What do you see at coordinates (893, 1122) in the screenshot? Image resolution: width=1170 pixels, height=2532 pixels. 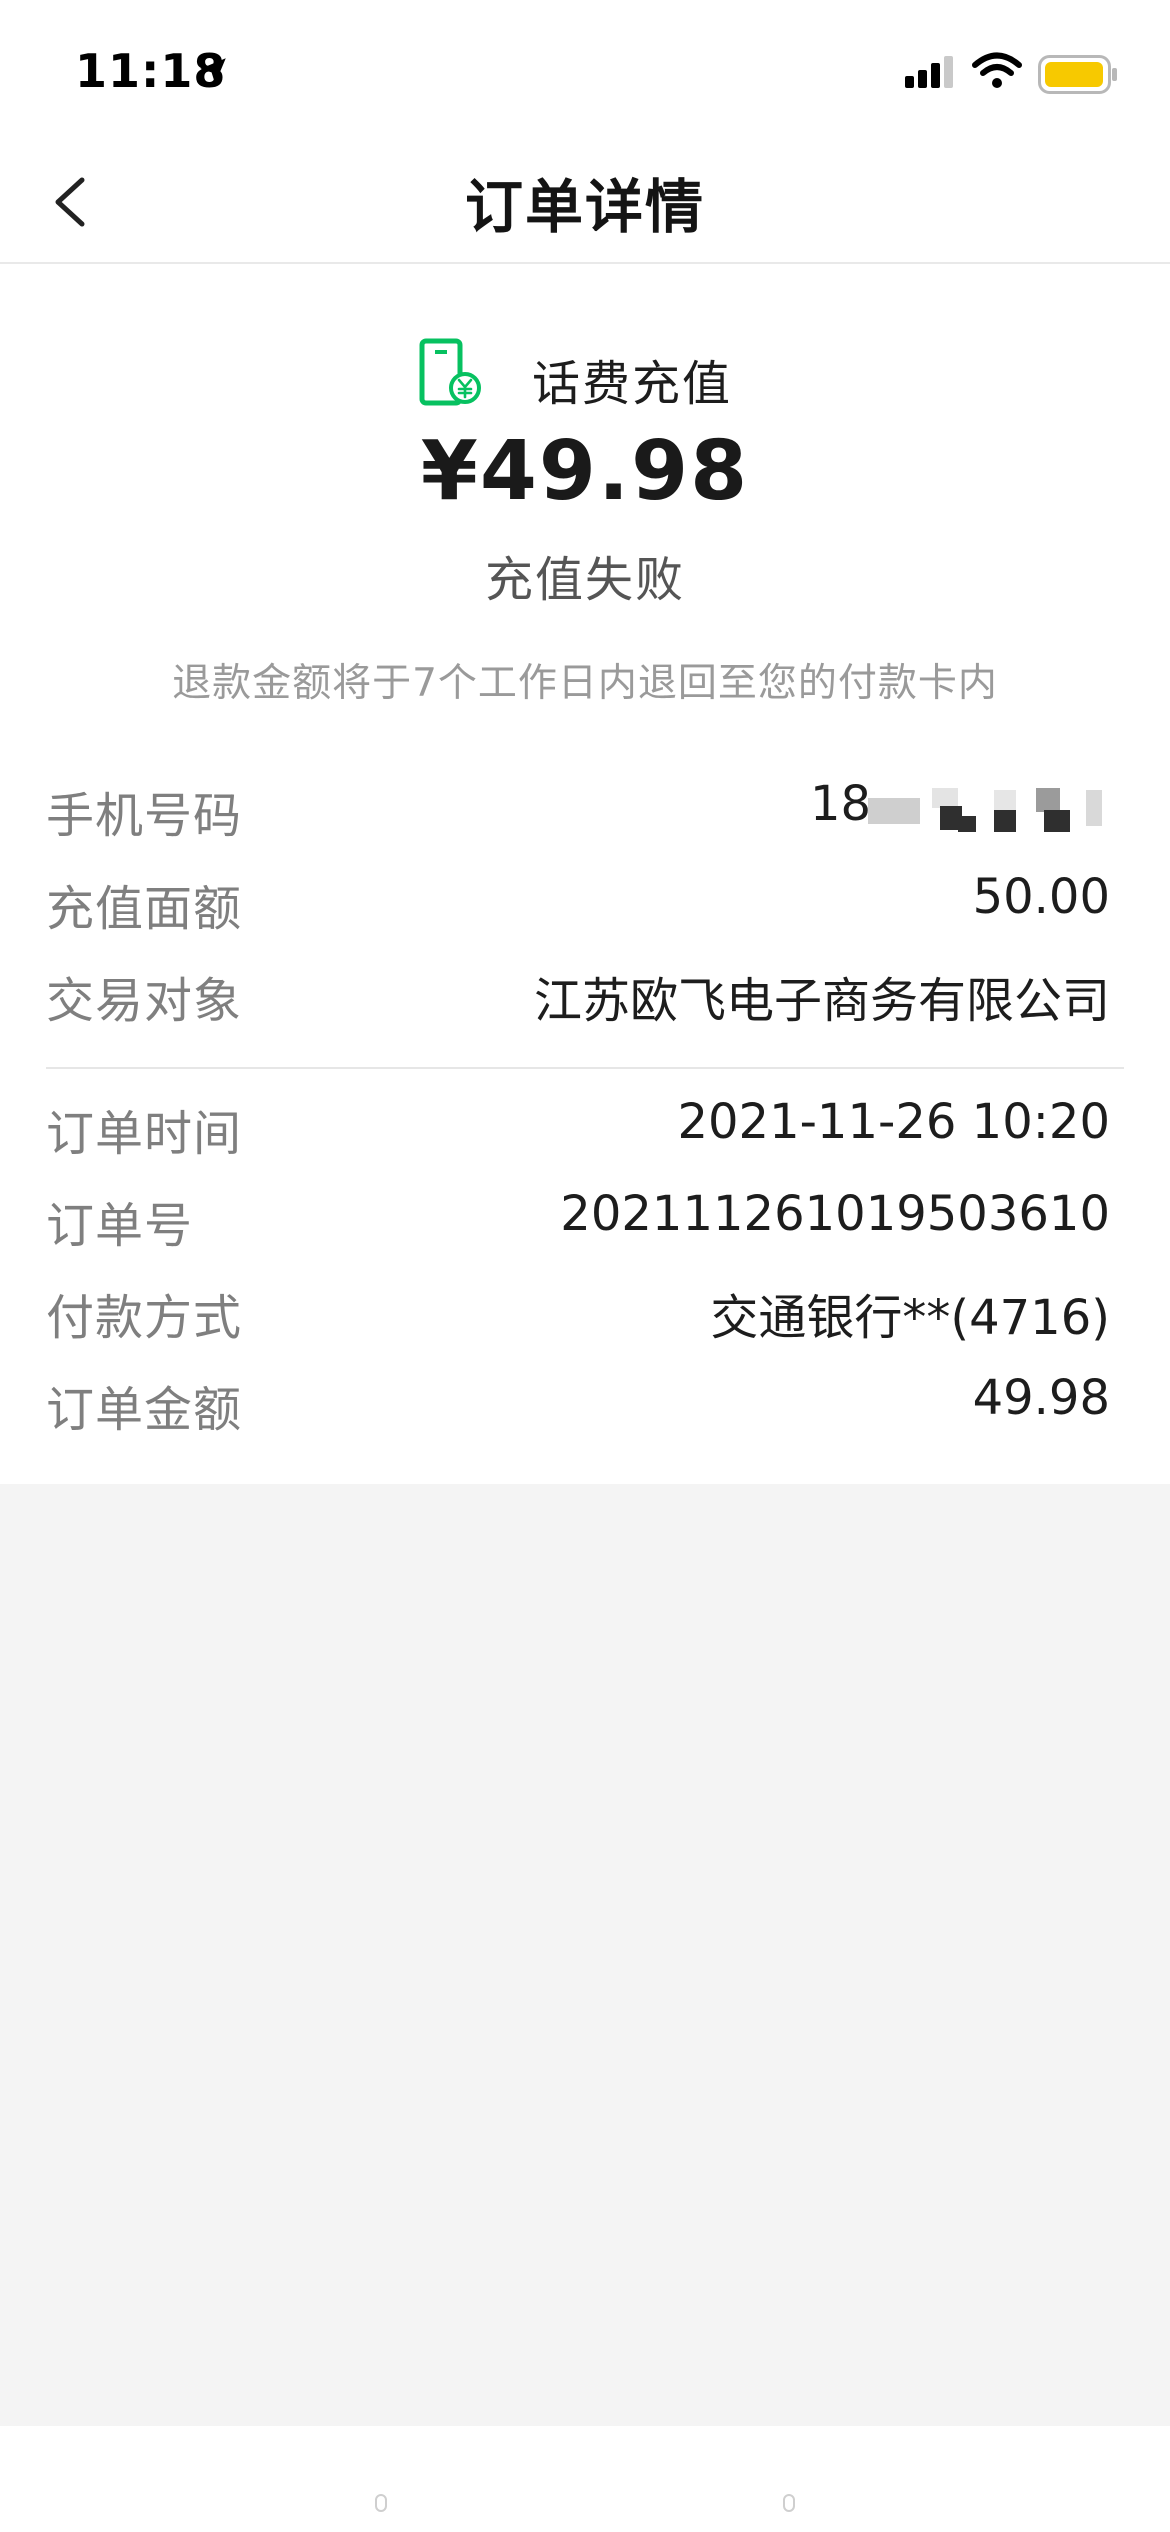 I see `detail-value: 2021-11-26 10:20` at bounding box center [893, 1122].